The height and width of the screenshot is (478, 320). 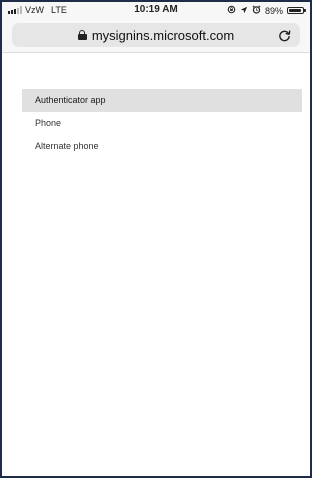 I want to click on menu-item-label: Phone, so click(x=48, y=123).